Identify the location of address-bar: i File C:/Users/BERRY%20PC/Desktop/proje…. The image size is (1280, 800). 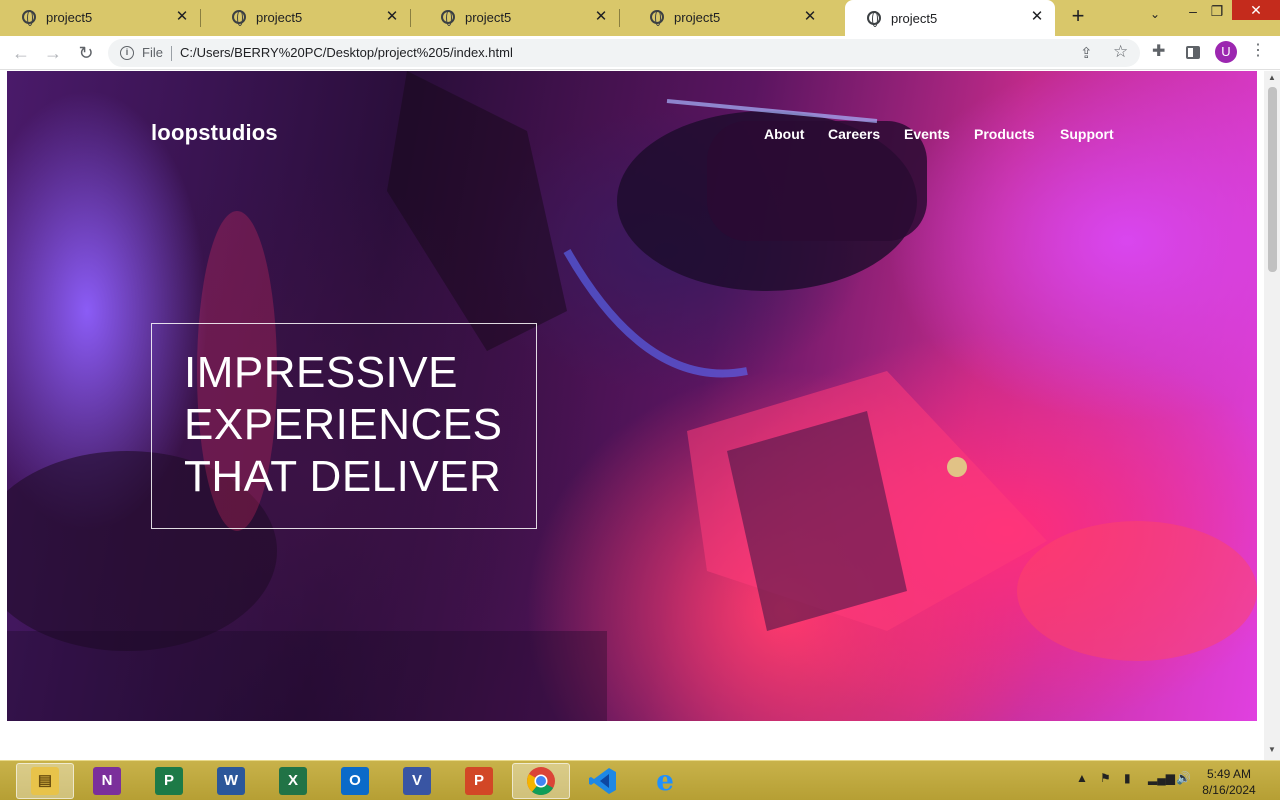
(624, 53).